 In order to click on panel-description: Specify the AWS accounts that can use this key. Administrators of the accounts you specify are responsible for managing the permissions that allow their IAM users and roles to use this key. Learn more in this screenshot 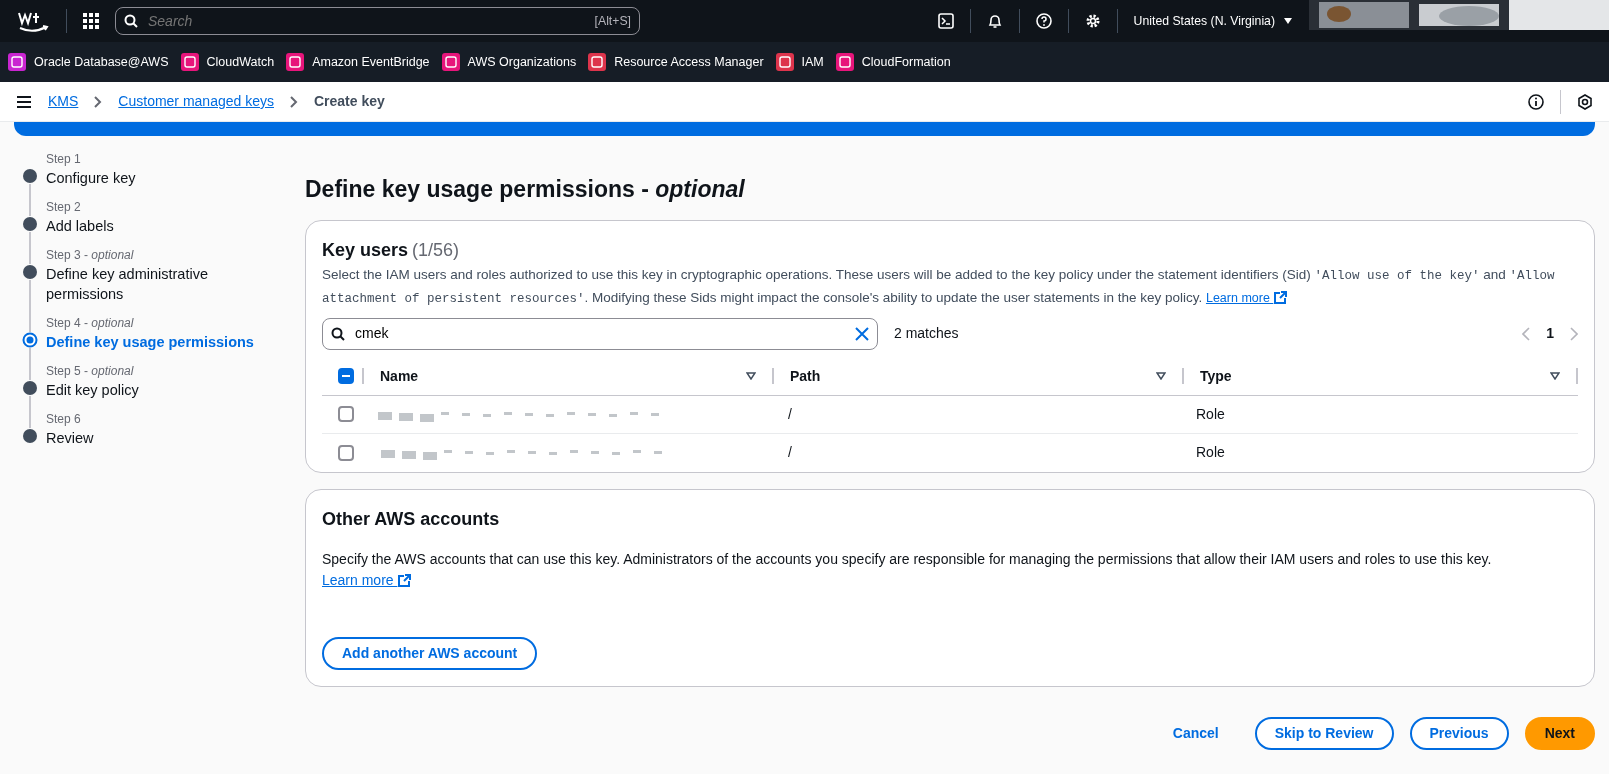, I will do `click(907, 569)`.